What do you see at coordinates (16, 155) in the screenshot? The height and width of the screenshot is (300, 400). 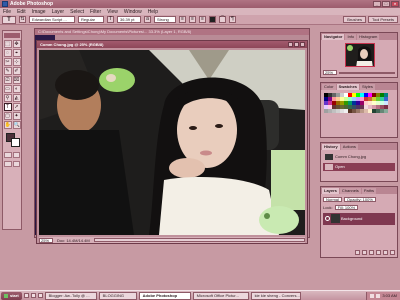 I see `quick-mask-mode-icon` at bounding box center [16, 155].